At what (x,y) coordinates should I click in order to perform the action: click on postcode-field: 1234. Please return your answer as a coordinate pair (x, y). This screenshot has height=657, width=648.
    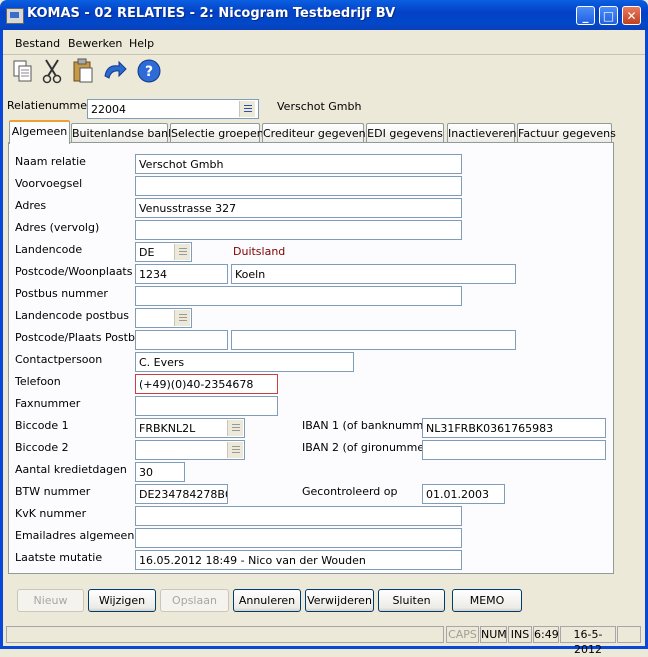
    Looking at the image, I should click on (181, 274).